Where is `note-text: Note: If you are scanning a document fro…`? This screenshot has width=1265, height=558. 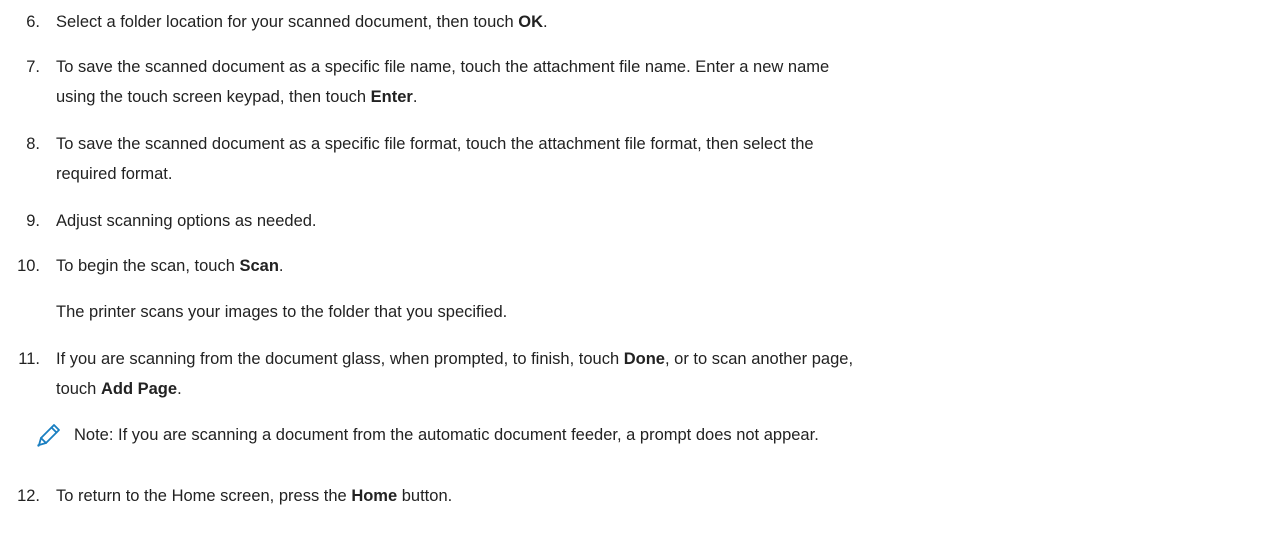
note-text: Note: If you are scanning a document fro… is located at coordinates (446, 435).